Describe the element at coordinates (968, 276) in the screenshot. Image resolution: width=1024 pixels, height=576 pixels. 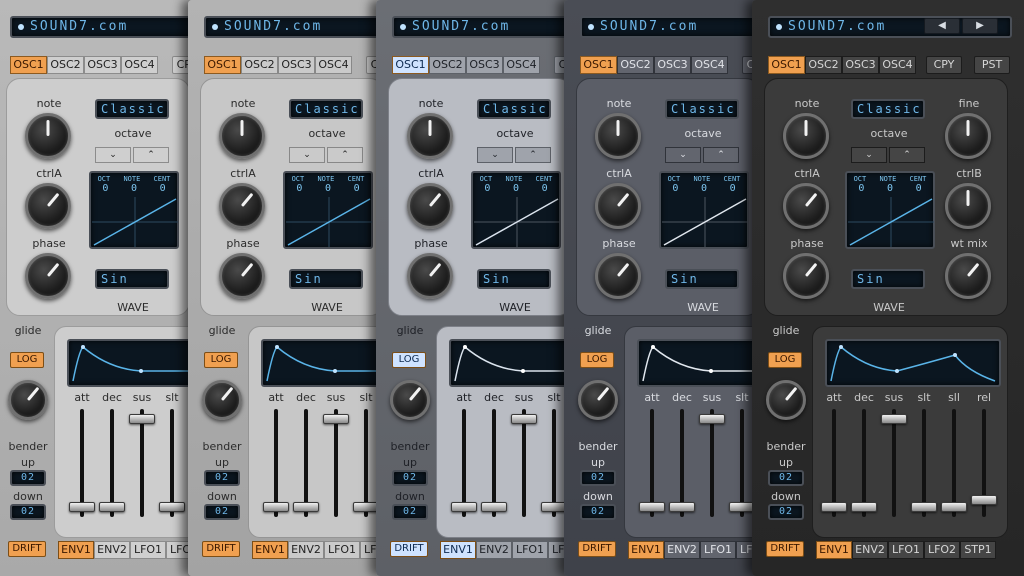
I see `wt-mix-knob` at that location.